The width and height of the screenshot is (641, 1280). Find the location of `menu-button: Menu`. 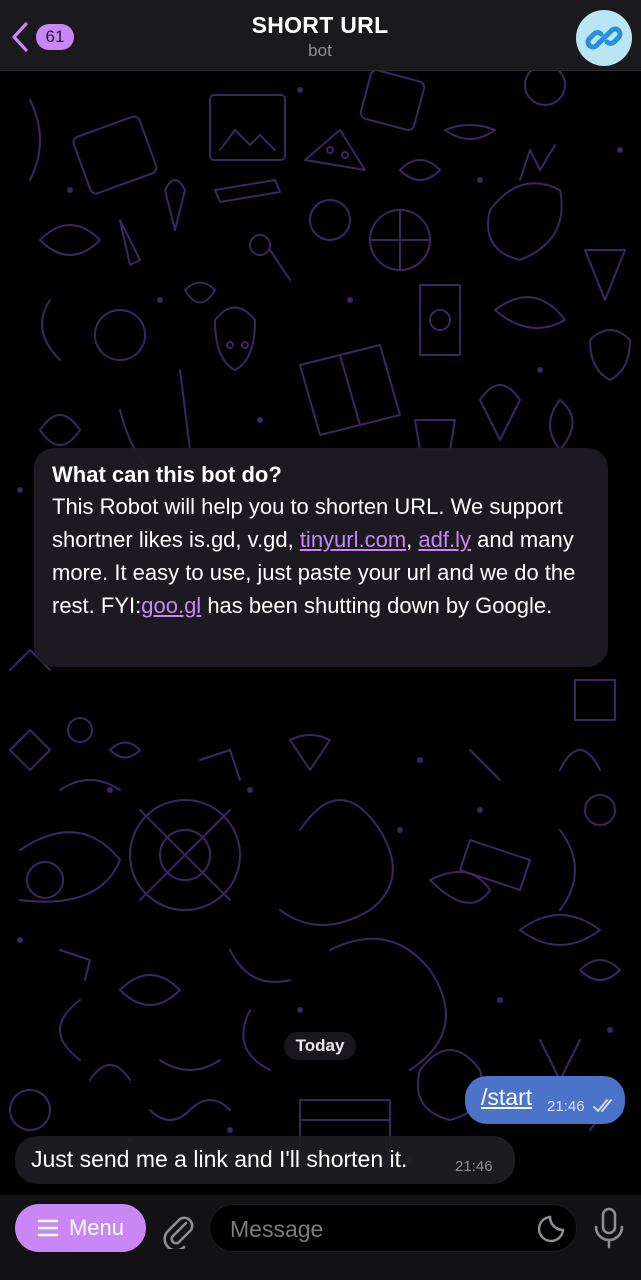

menu-button: Menu is located at coordinates (80, 1228).